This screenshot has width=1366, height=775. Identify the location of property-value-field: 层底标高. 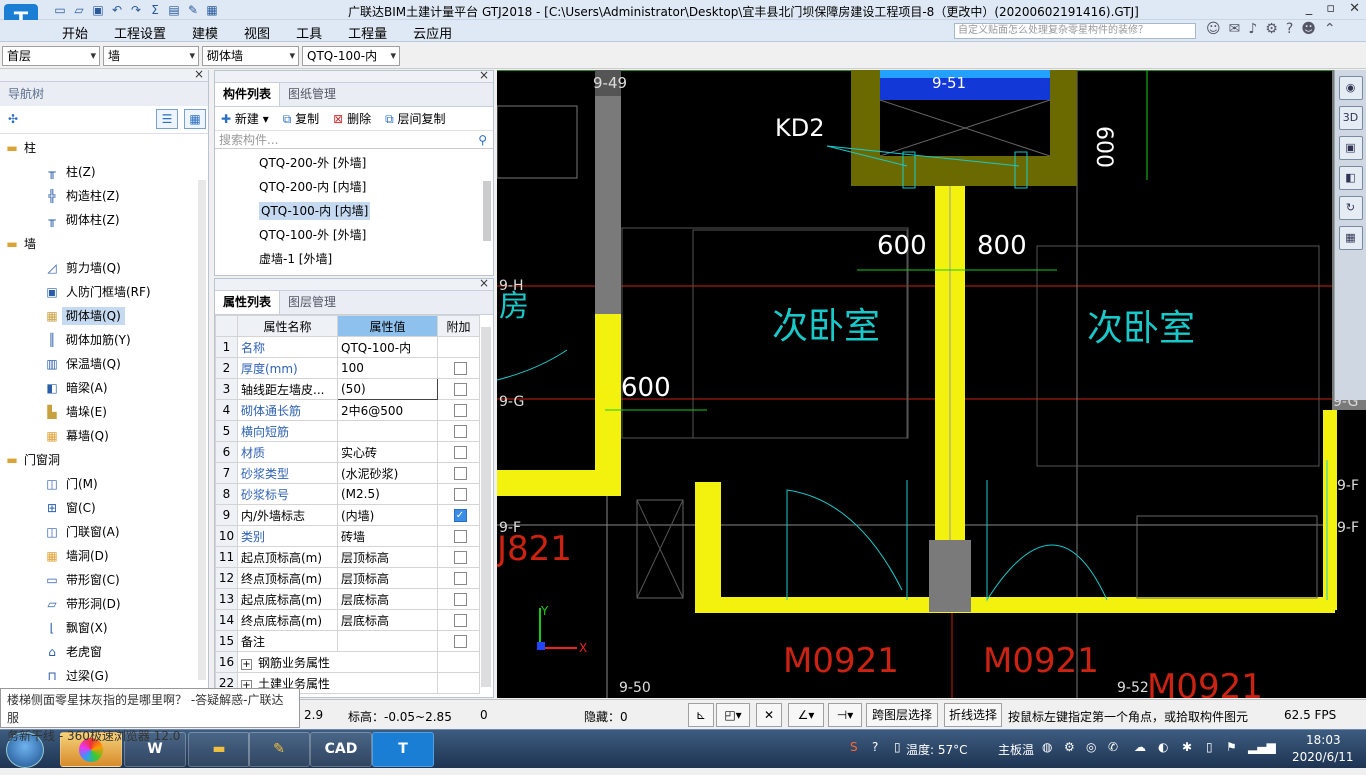
(387, 599).